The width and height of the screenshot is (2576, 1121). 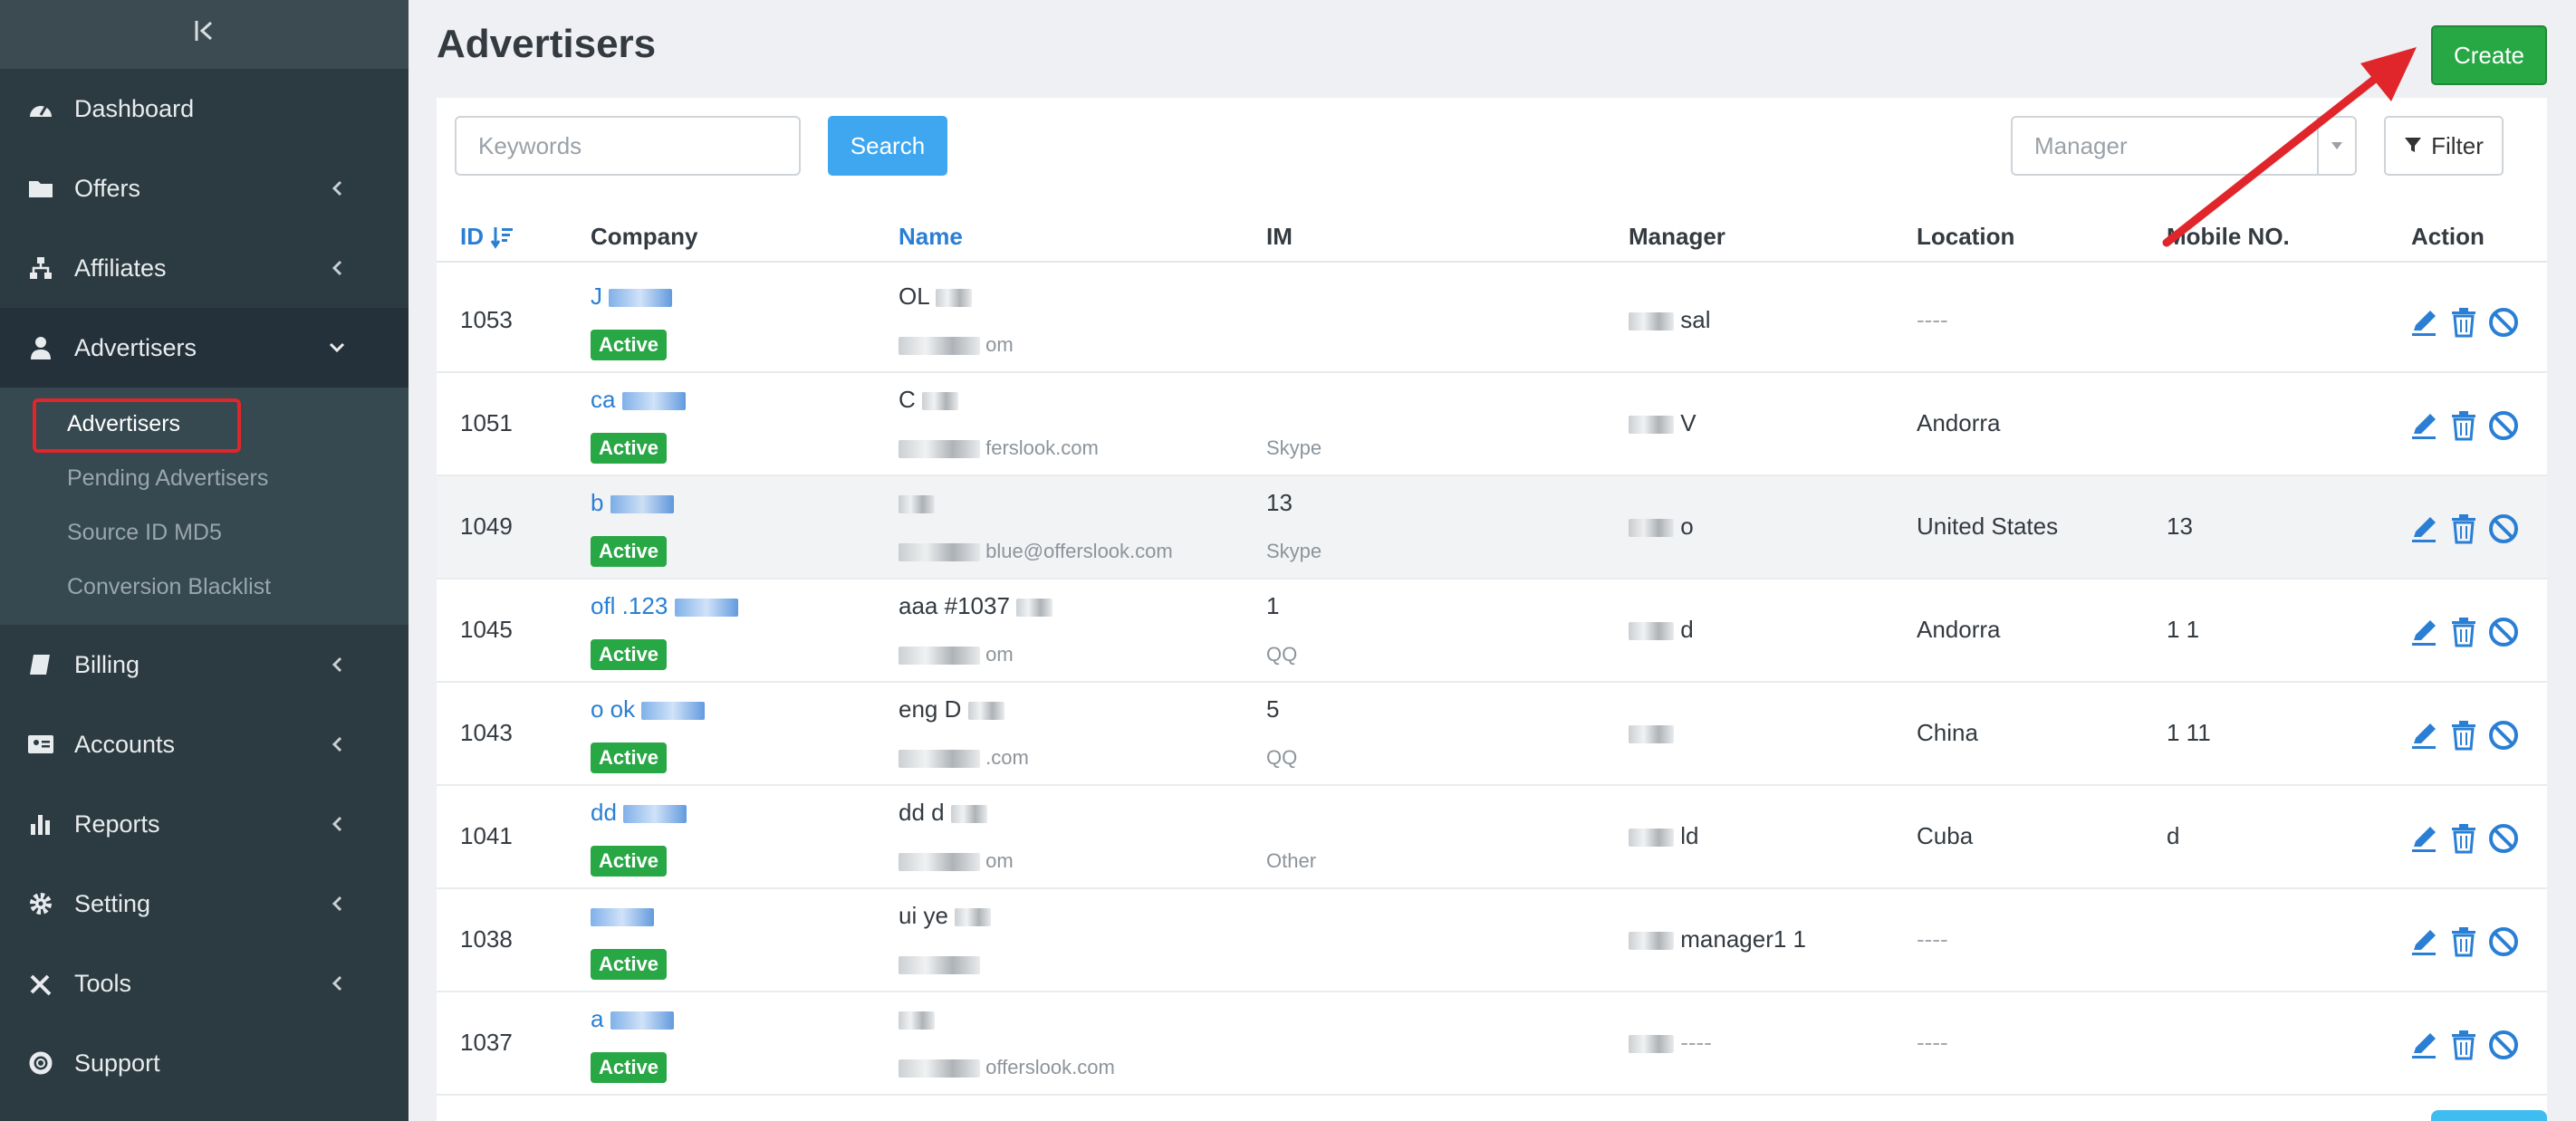 I want to click on company-link: a, so click(x=632, y=1019).